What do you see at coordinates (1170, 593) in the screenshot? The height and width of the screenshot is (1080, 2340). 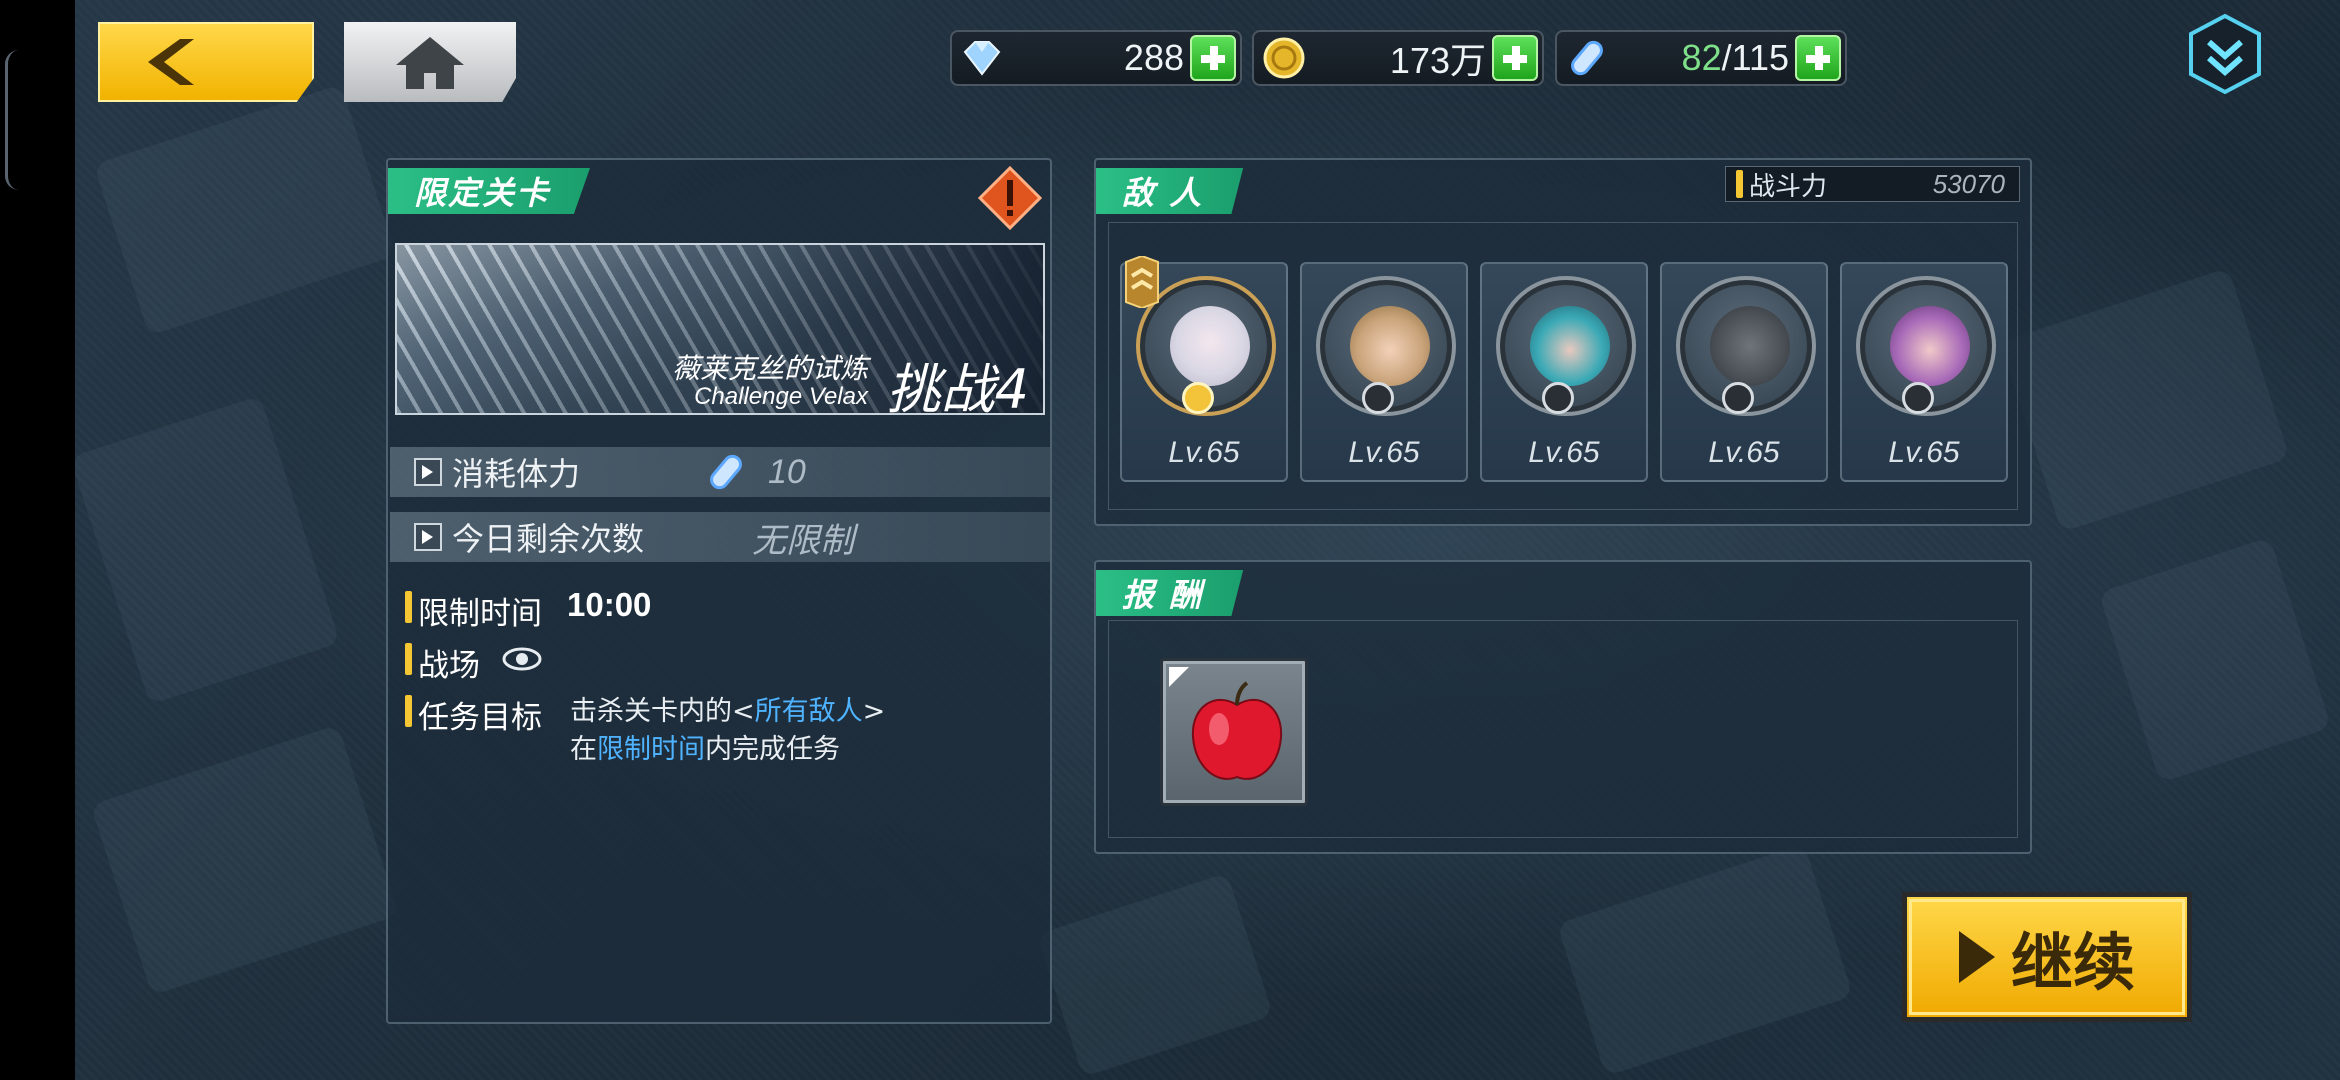 I see `rewards-tag: 报 酬` at bounding box center [1170, 593].